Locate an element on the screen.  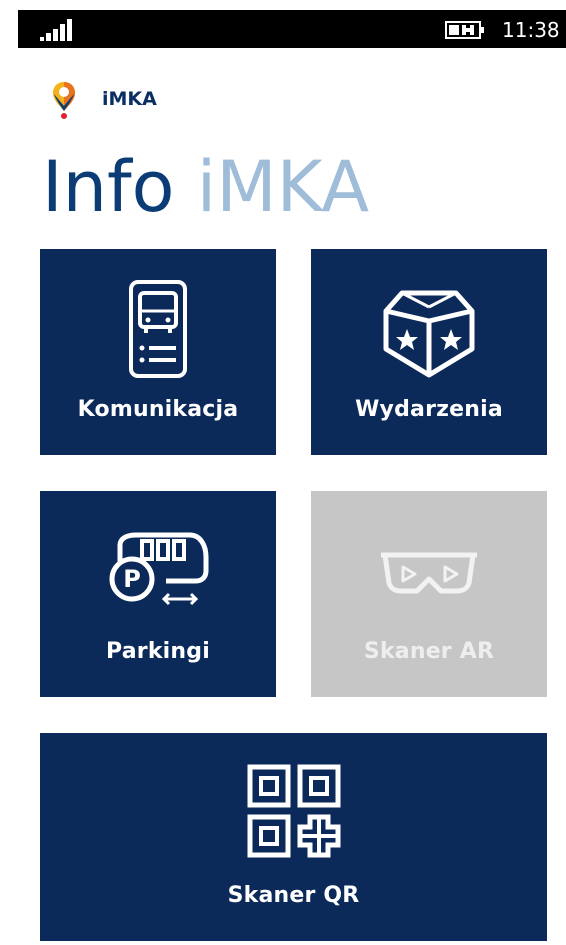
map-pin-logo-icon is located at coordinates (64, 100).